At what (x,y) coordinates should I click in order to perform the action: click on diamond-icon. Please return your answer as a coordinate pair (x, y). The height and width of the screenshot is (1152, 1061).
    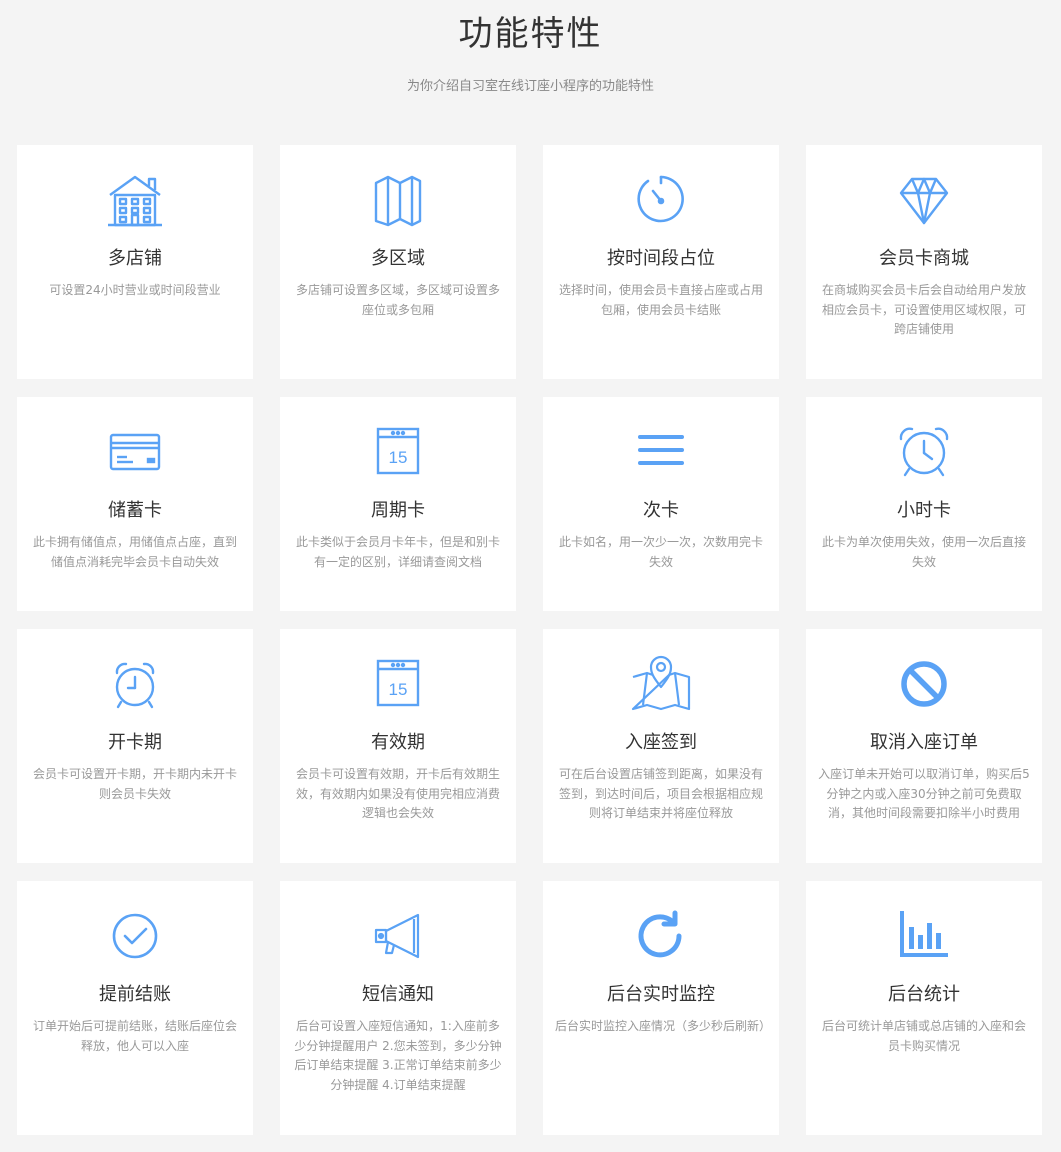
    Looking at the image, I should click on (924, 200).